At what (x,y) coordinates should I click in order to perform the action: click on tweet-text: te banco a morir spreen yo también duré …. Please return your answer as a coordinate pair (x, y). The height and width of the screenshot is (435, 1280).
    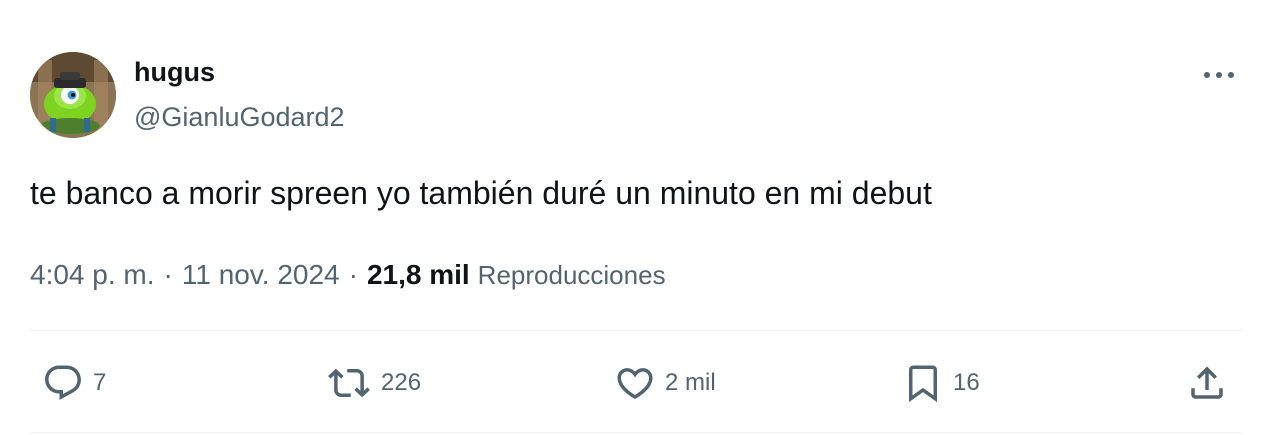
    Looking at the image, I should click on (481, 193).